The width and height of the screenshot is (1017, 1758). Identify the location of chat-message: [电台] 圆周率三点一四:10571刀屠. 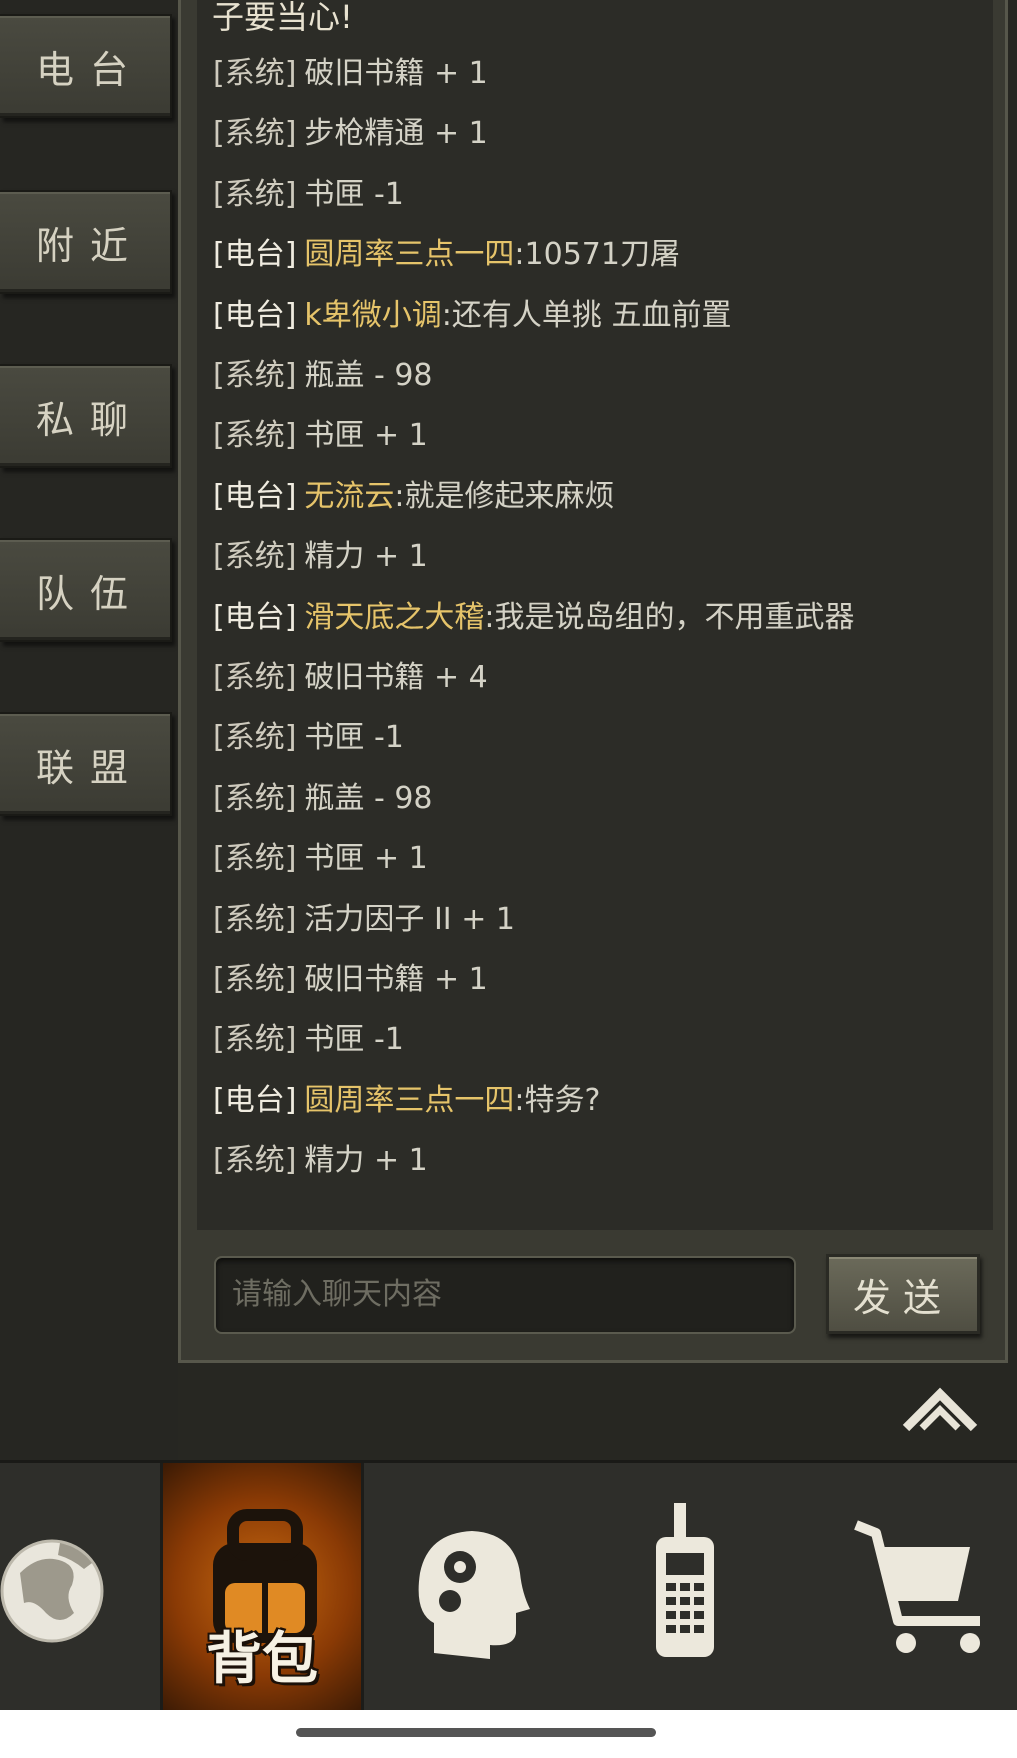
(446, 251).